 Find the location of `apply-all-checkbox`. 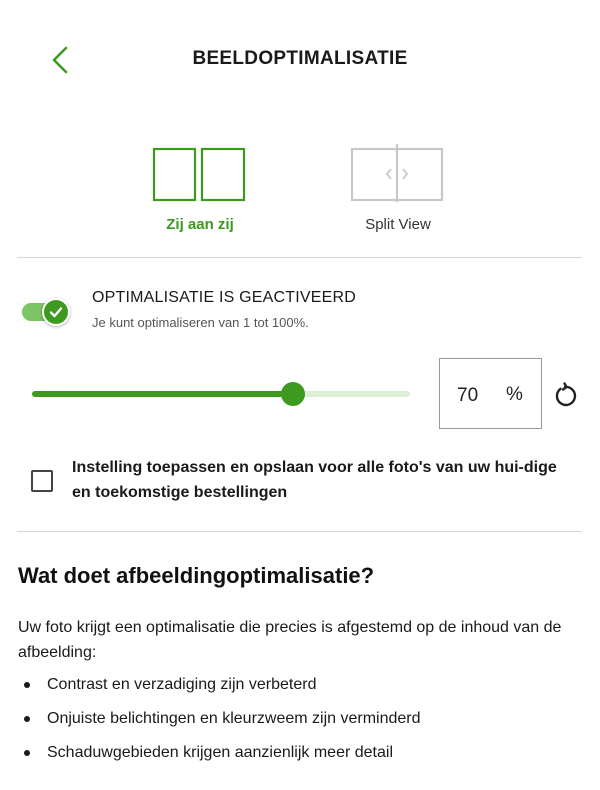

apply-all-checkbox is located at coordinates (42, 481).